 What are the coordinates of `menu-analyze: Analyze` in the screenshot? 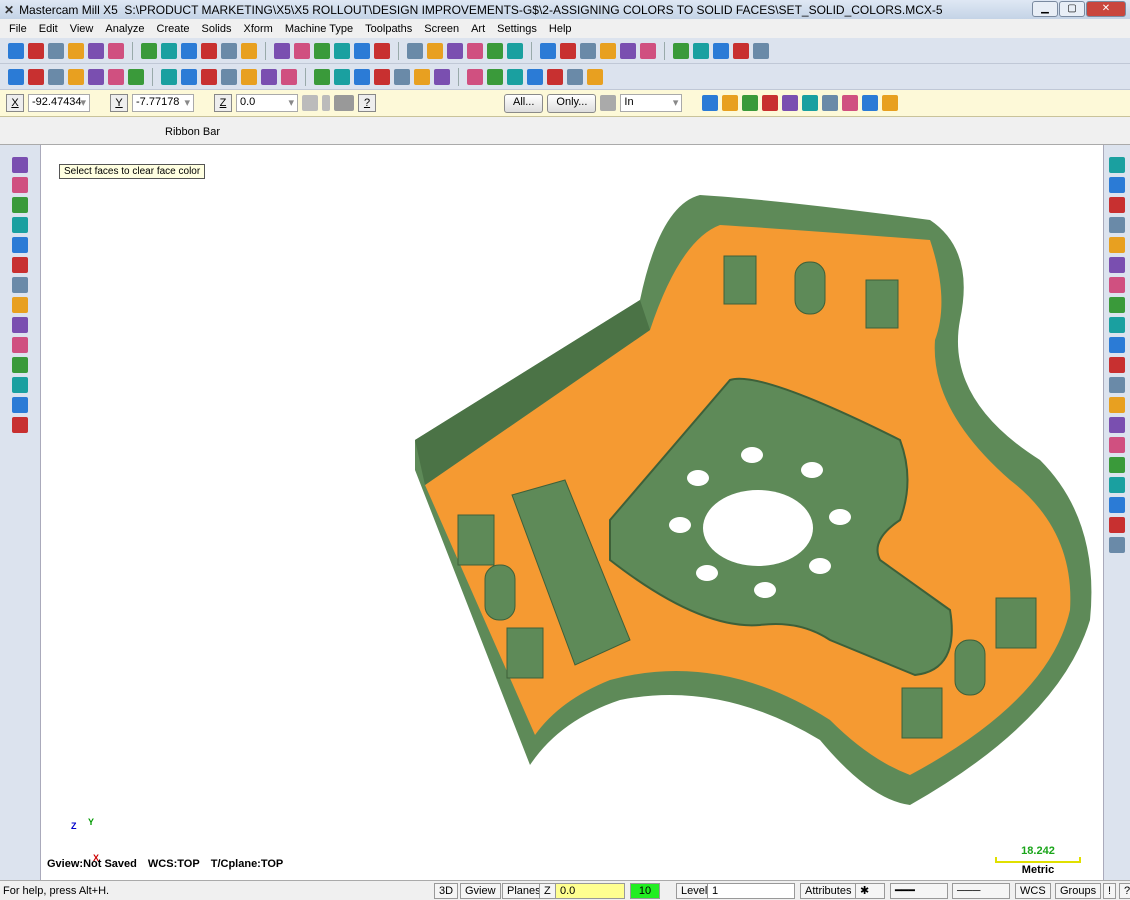 It's located at (124, 29).